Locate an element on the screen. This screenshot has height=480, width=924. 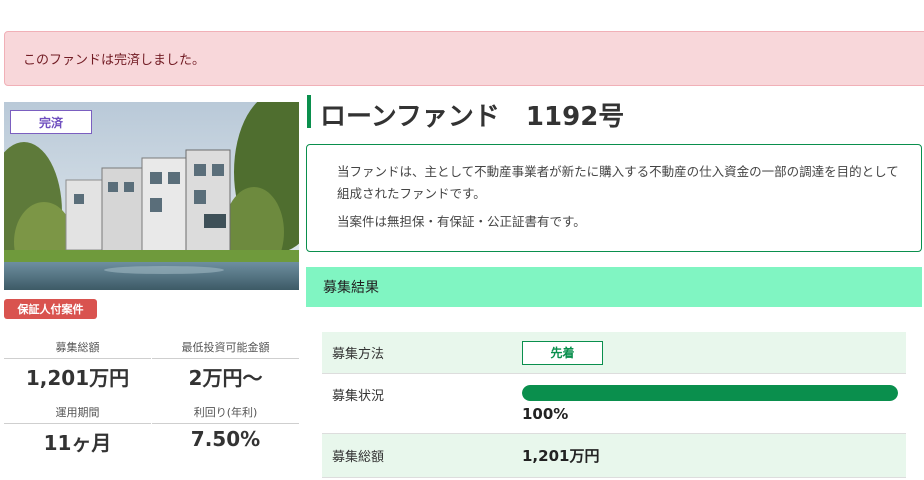
stat-label: 募集総額 is located at coordinates (77, 349).